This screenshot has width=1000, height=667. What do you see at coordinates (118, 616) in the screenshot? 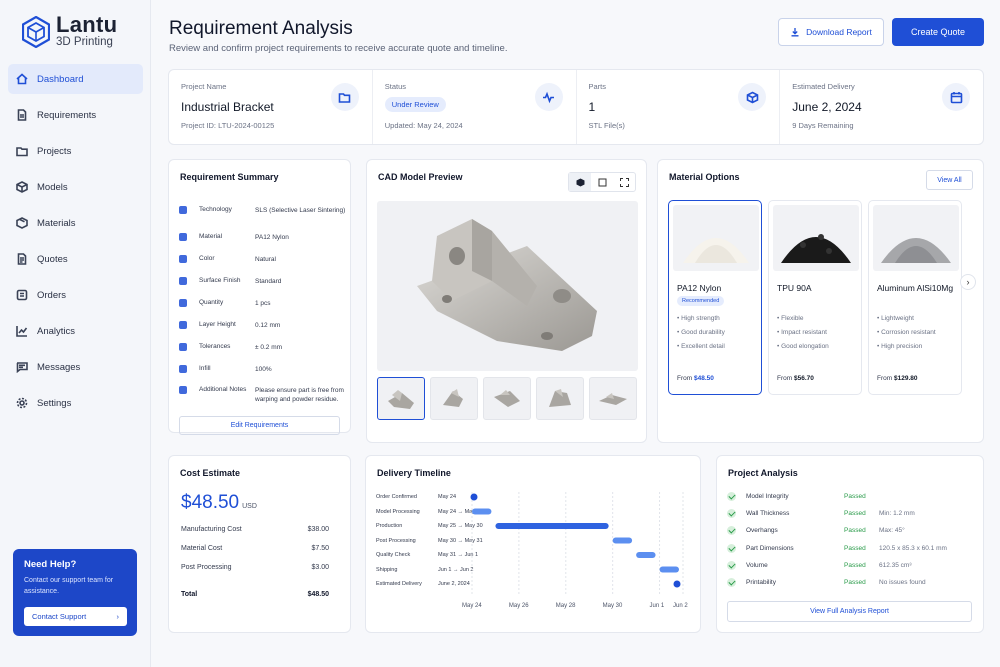
I see `chevron-right-icon: ›` at bounding box center [118, 616].